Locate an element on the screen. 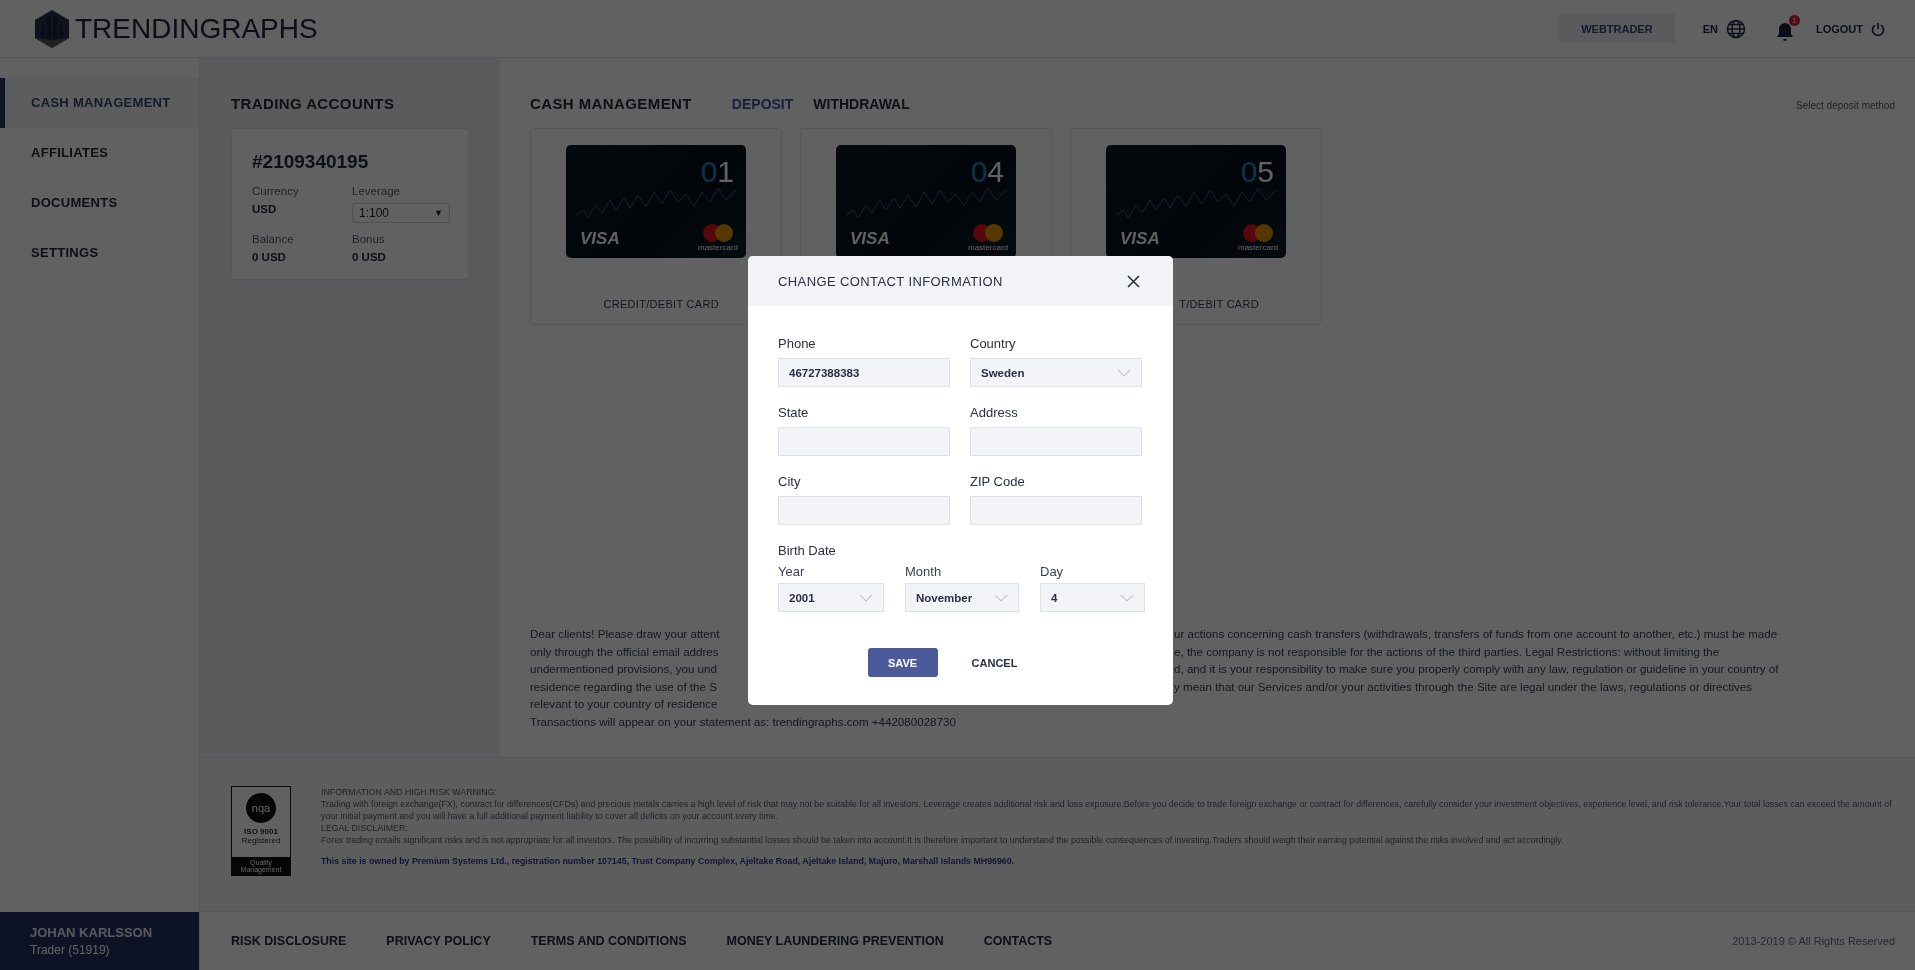 This screenshot has height=970, width=1915. globe-icon is located at coordinates (1735, 28).